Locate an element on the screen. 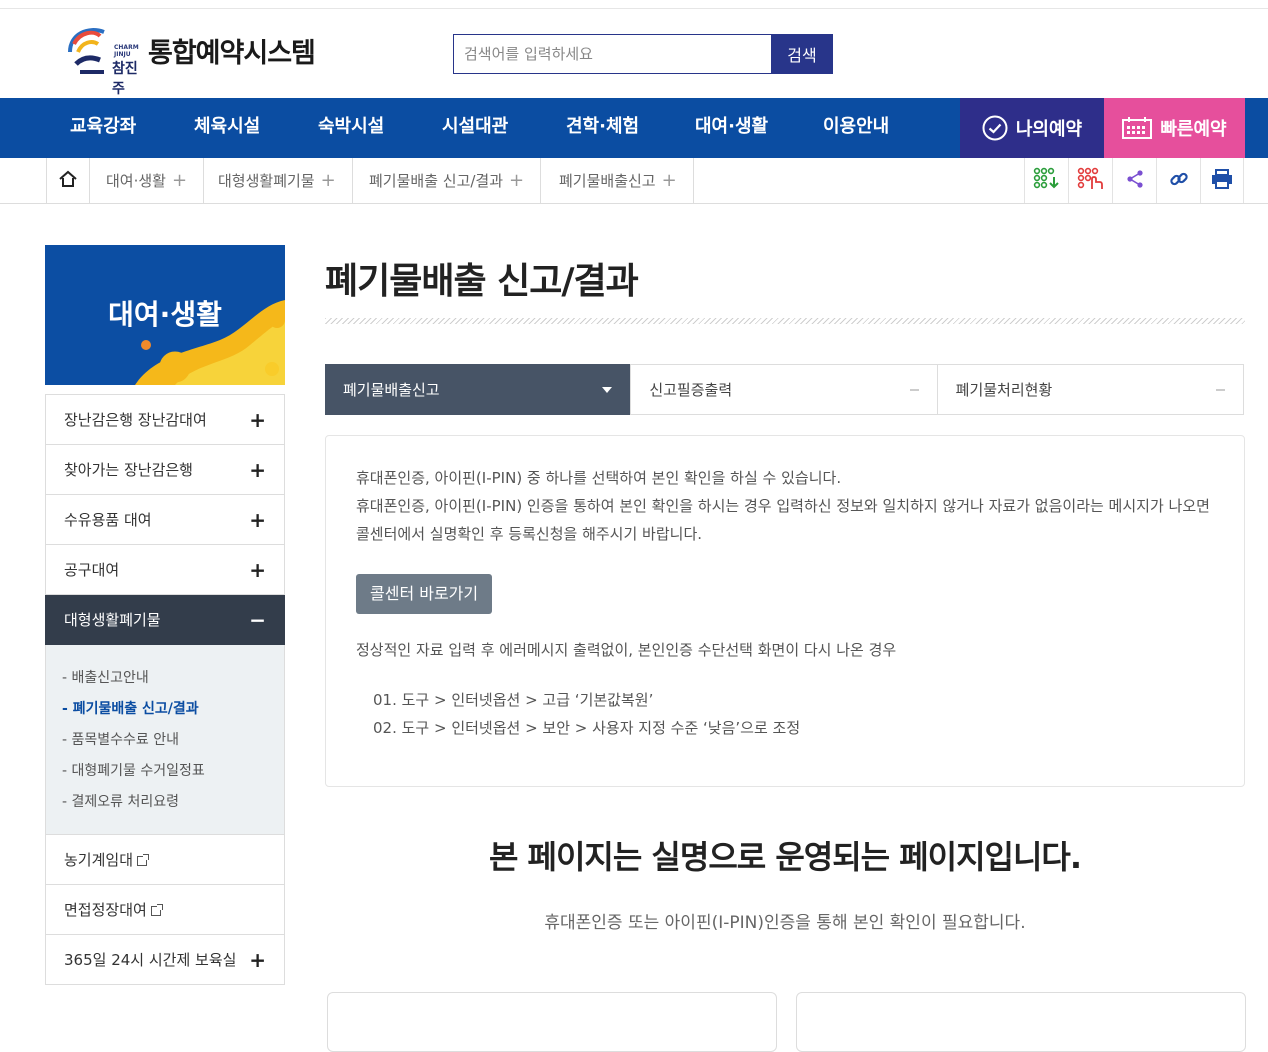 This screenshot has height=1052, width=1268. my-reservation-button: 나의예약 is located at coordinates (1032, 128).